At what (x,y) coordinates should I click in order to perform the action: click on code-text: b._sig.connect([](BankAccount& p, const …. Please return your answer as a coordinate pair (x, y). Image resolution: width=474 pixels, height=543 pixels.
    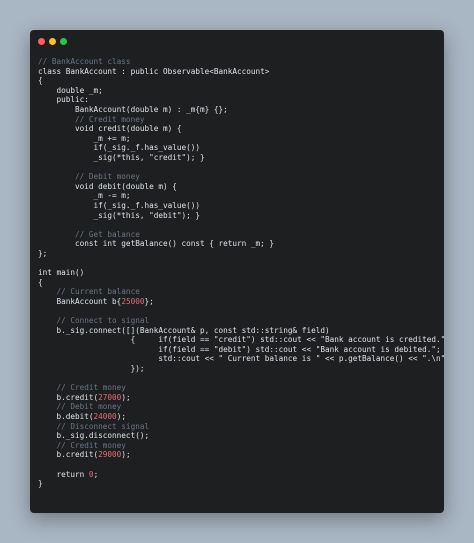
    Looking at the image, I should click on (184, 330).